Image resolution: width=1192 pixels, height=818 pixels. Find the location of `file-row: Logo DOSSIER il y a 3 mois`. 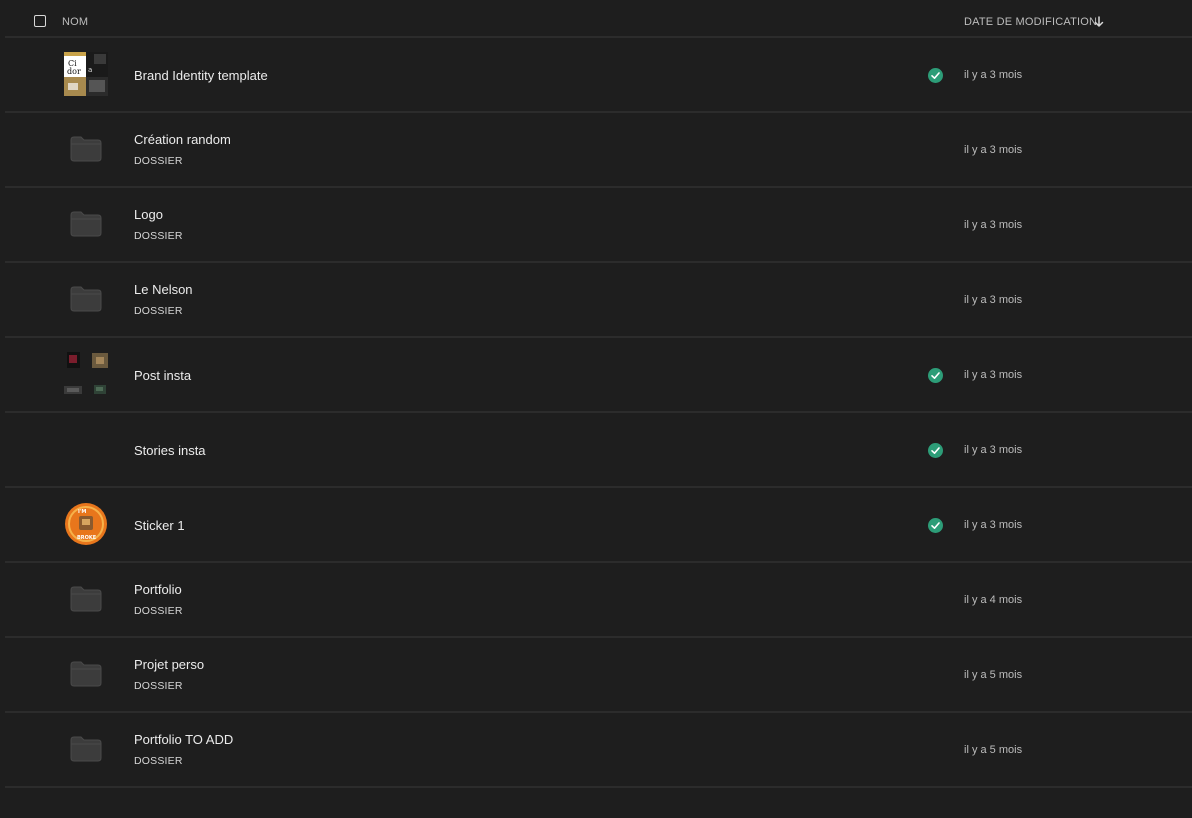

file-row: Logo DOSSIER il y a 3 mois is located at coordinates (598, 225).